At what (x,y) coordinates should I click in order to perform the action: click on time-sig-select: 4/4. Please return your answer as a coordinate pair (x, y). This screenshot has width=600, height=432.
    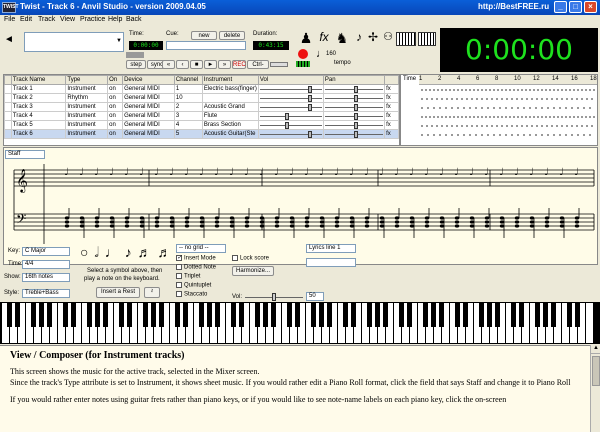
    Looking at the image, I should click on (46, 264).